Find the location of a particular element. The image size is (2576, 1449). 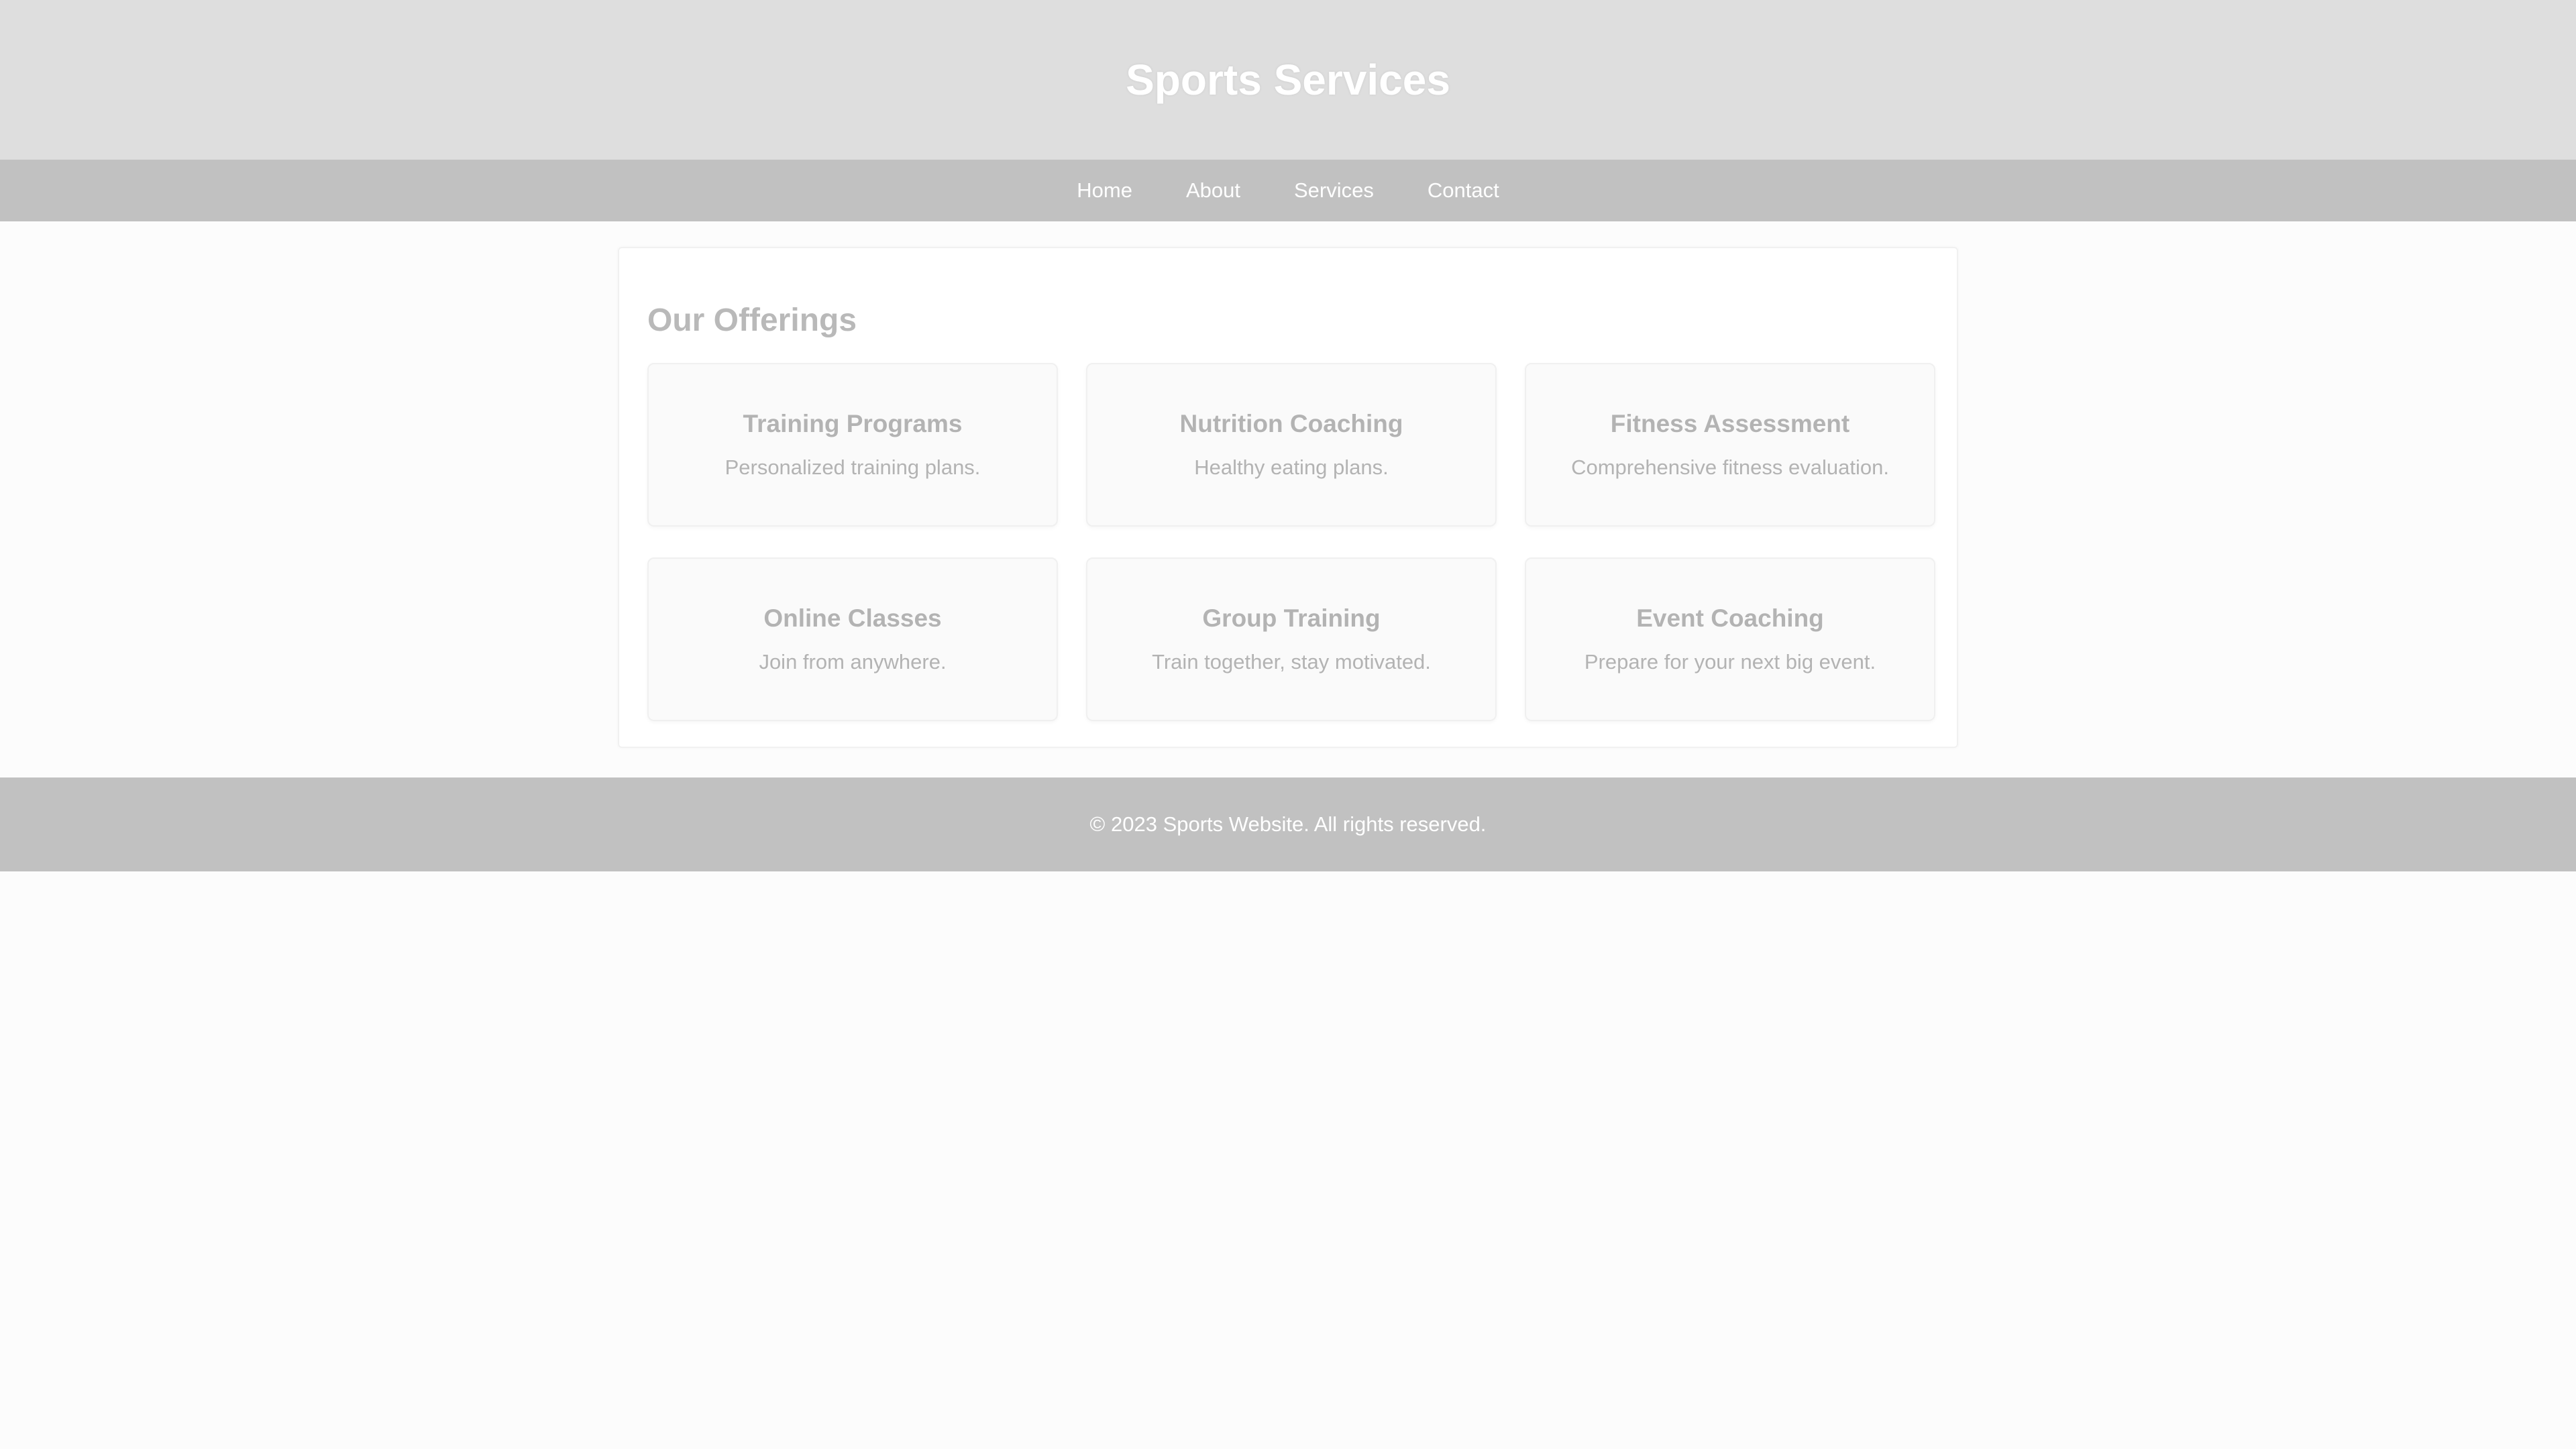

nav-link-home: Home is located at coordinates (1104, 190).